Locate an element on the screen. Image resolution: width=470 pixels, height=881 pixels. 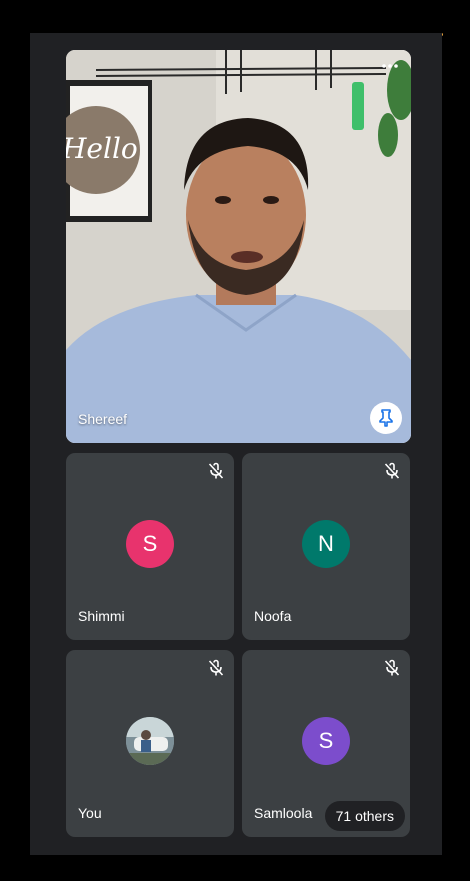
participant-tile-noofa: N Noofa is located at coordinates (326, 546).